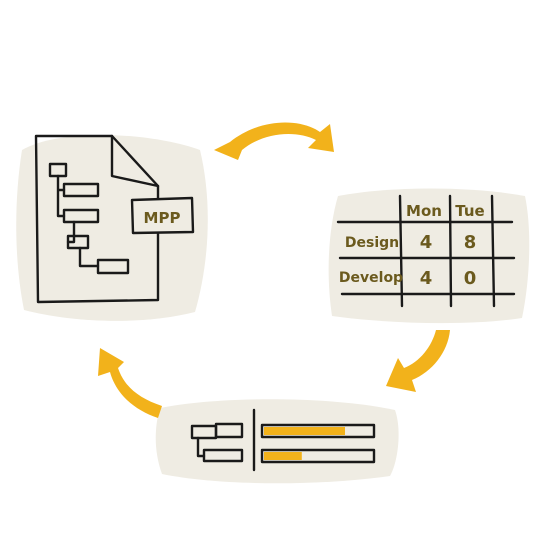  I want to click on column-header: Mon, so click(424, 211).